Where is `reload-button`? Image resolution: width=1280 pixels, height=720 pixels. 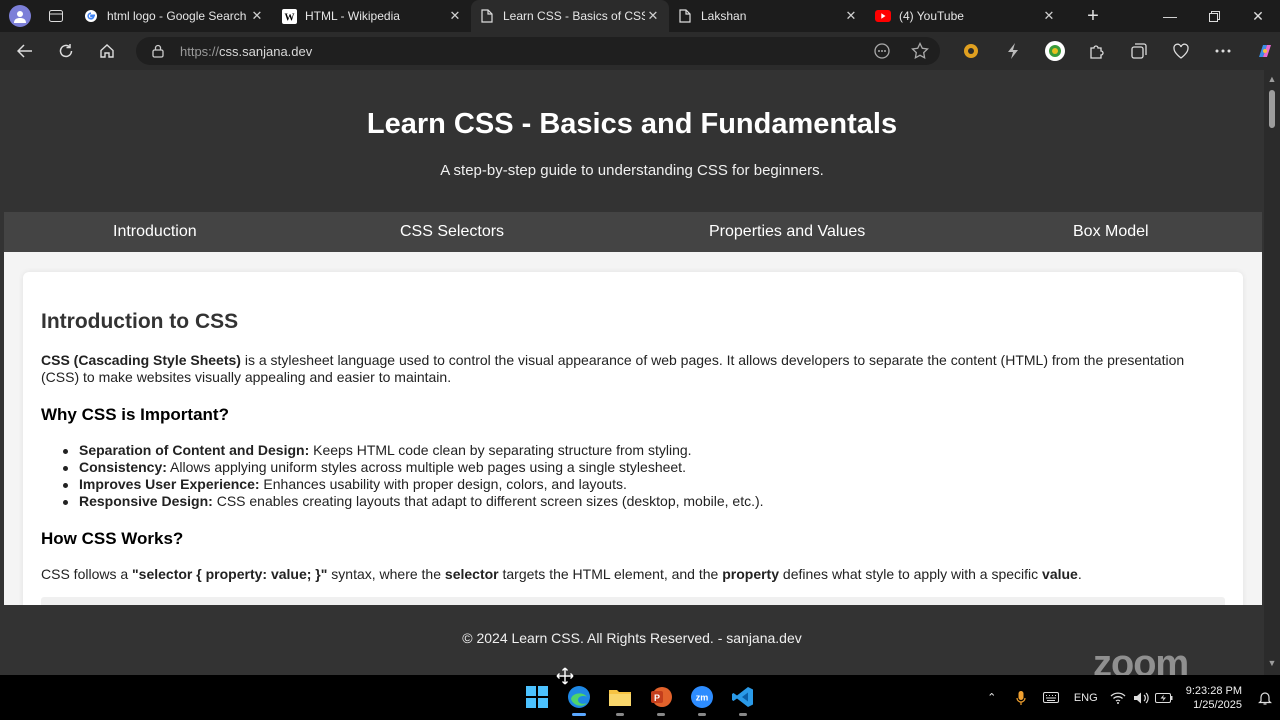
reload-button is located at coordinates (66, 51).